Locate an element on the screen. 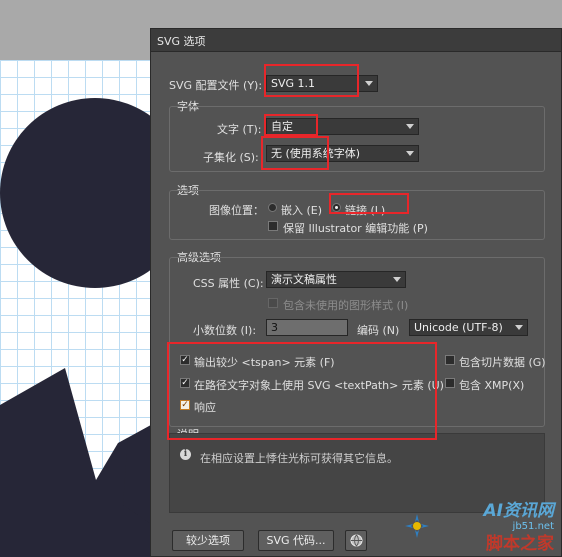 Image resolution: width=562 pixels, height=557 pixels. encoding-dropdown: Unicode (UTF-8) is located at coordinates (468, 327).